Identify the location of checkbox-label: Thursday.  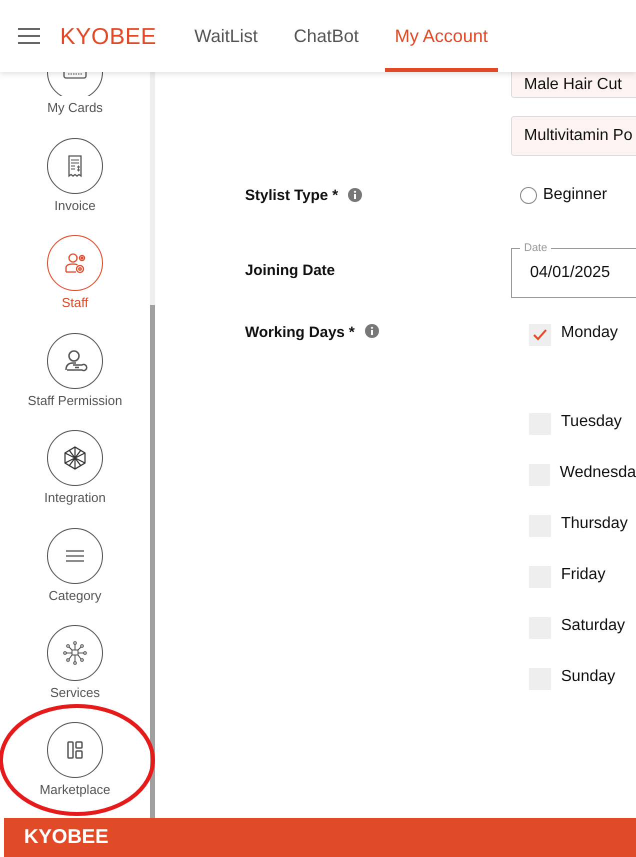
(594, 524).